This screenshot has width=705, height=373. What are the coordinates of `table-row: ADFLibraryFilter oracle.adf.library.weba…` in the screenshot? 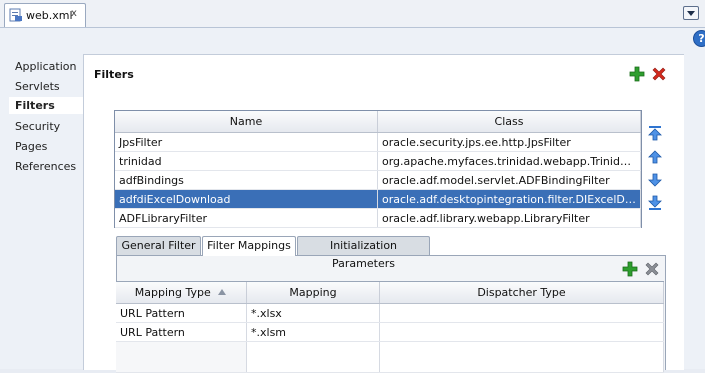 It's located at (378, 218).